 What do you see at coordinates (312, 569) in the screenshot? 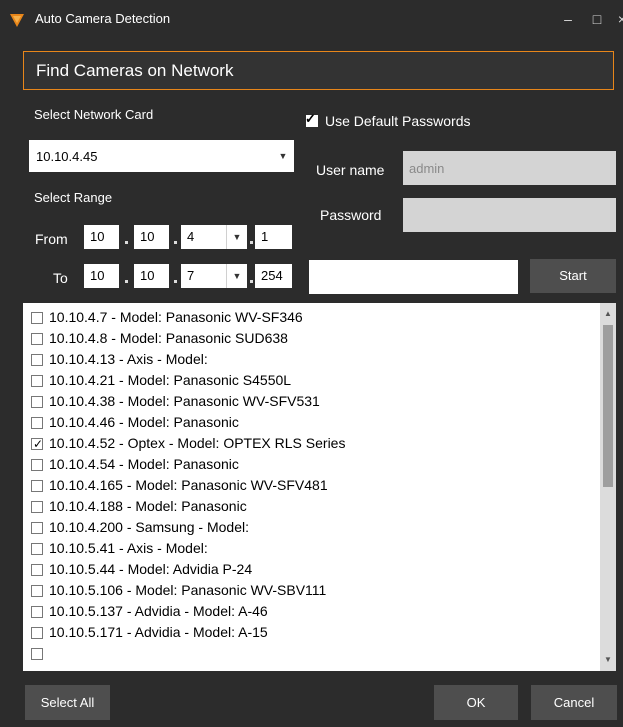
I see `list-item: 10.10.5.44 - Model: Advidia P-24` at bounding box center [312, 569].